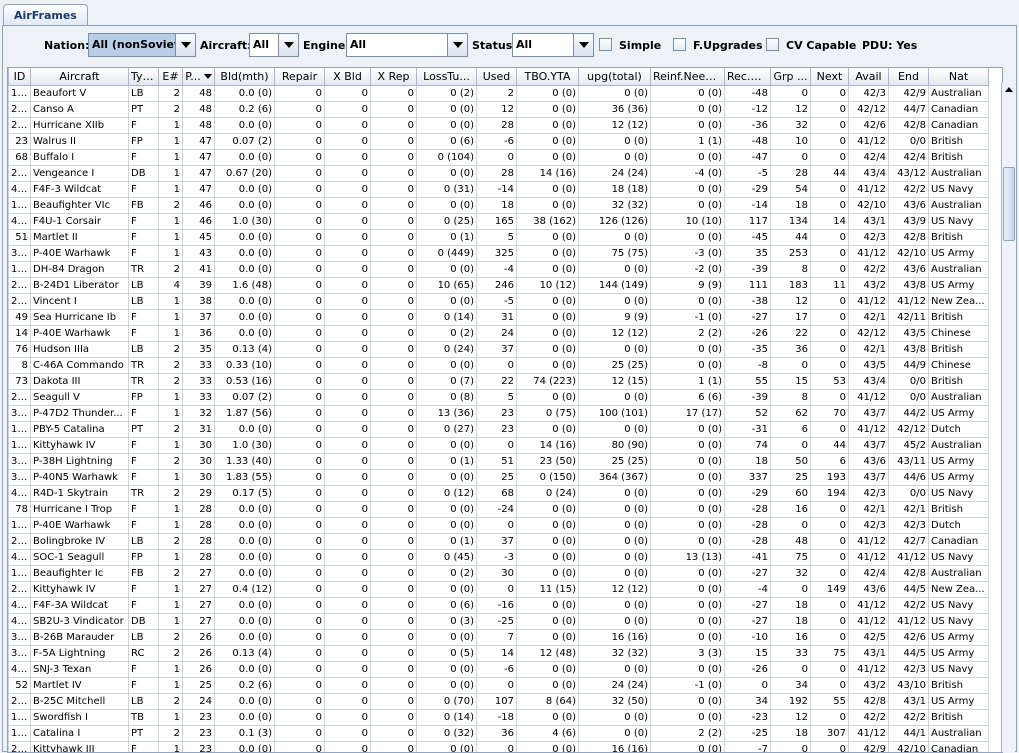 The image size is (1019, 753). Describe the element at coordinates (244, 77) in the screenshot. I see `column-header: Bld(mth)` at that location.